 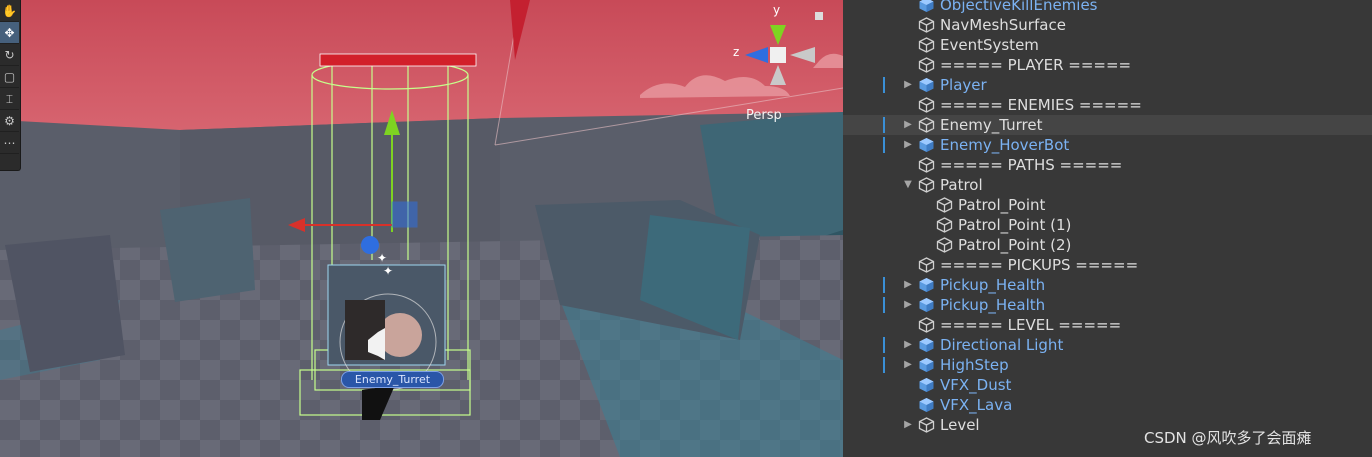 What do you see at coordinates (1107, 405) in the screenshot?
I see `hierarchy-item: VFX_Lava` at bounding box center [1107, 405].